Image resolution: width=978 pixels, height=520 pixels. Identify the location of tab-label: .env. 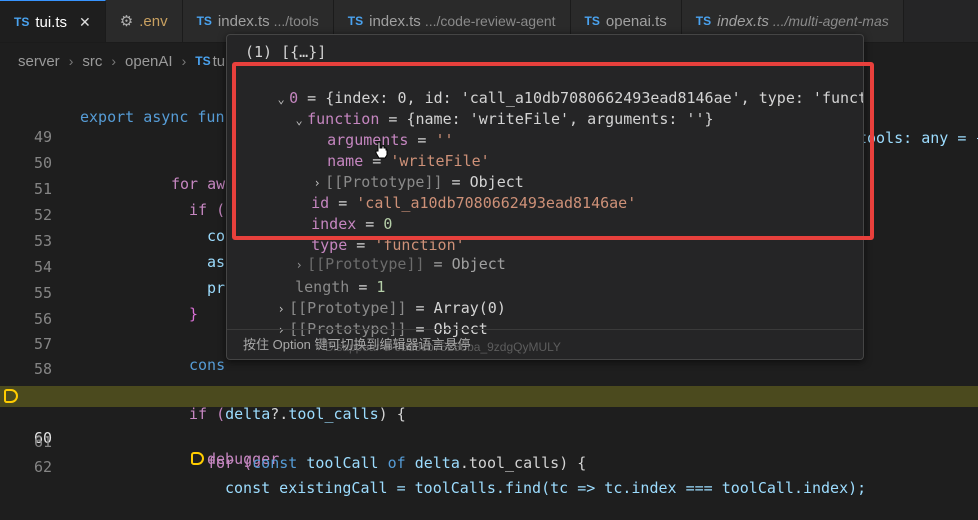
(153, 21).